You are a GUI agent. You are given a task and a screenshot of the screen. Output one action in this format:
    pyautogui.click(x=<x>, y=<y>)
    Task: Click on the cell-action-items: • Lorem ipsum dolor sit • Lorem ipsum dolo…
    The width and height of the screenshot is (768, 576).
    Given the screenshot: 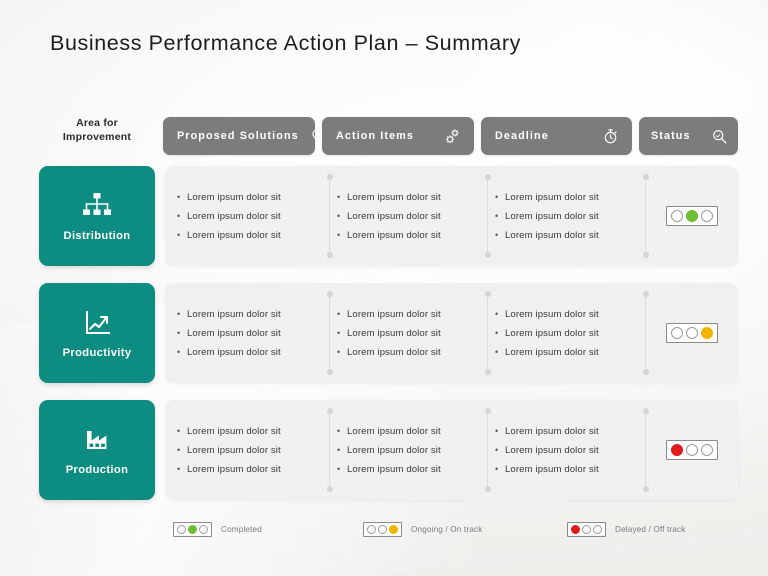 What is the action you would take?
    pyautogui.click(x=412, y=450)
    